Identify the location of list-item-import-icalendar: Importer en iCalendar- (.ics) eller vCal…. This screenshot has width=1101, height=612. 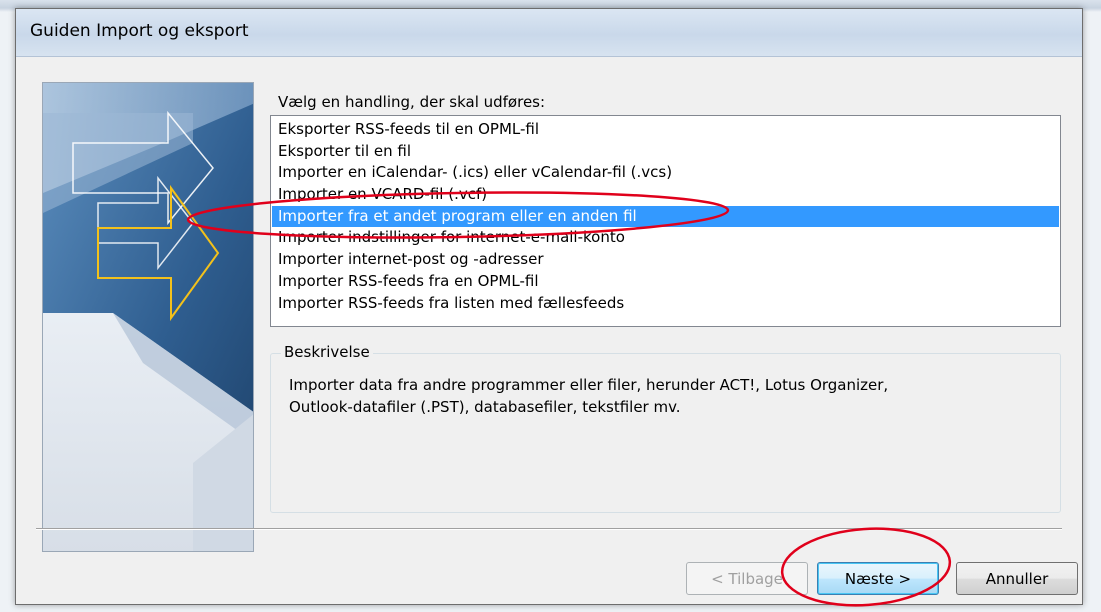
(665, 173).